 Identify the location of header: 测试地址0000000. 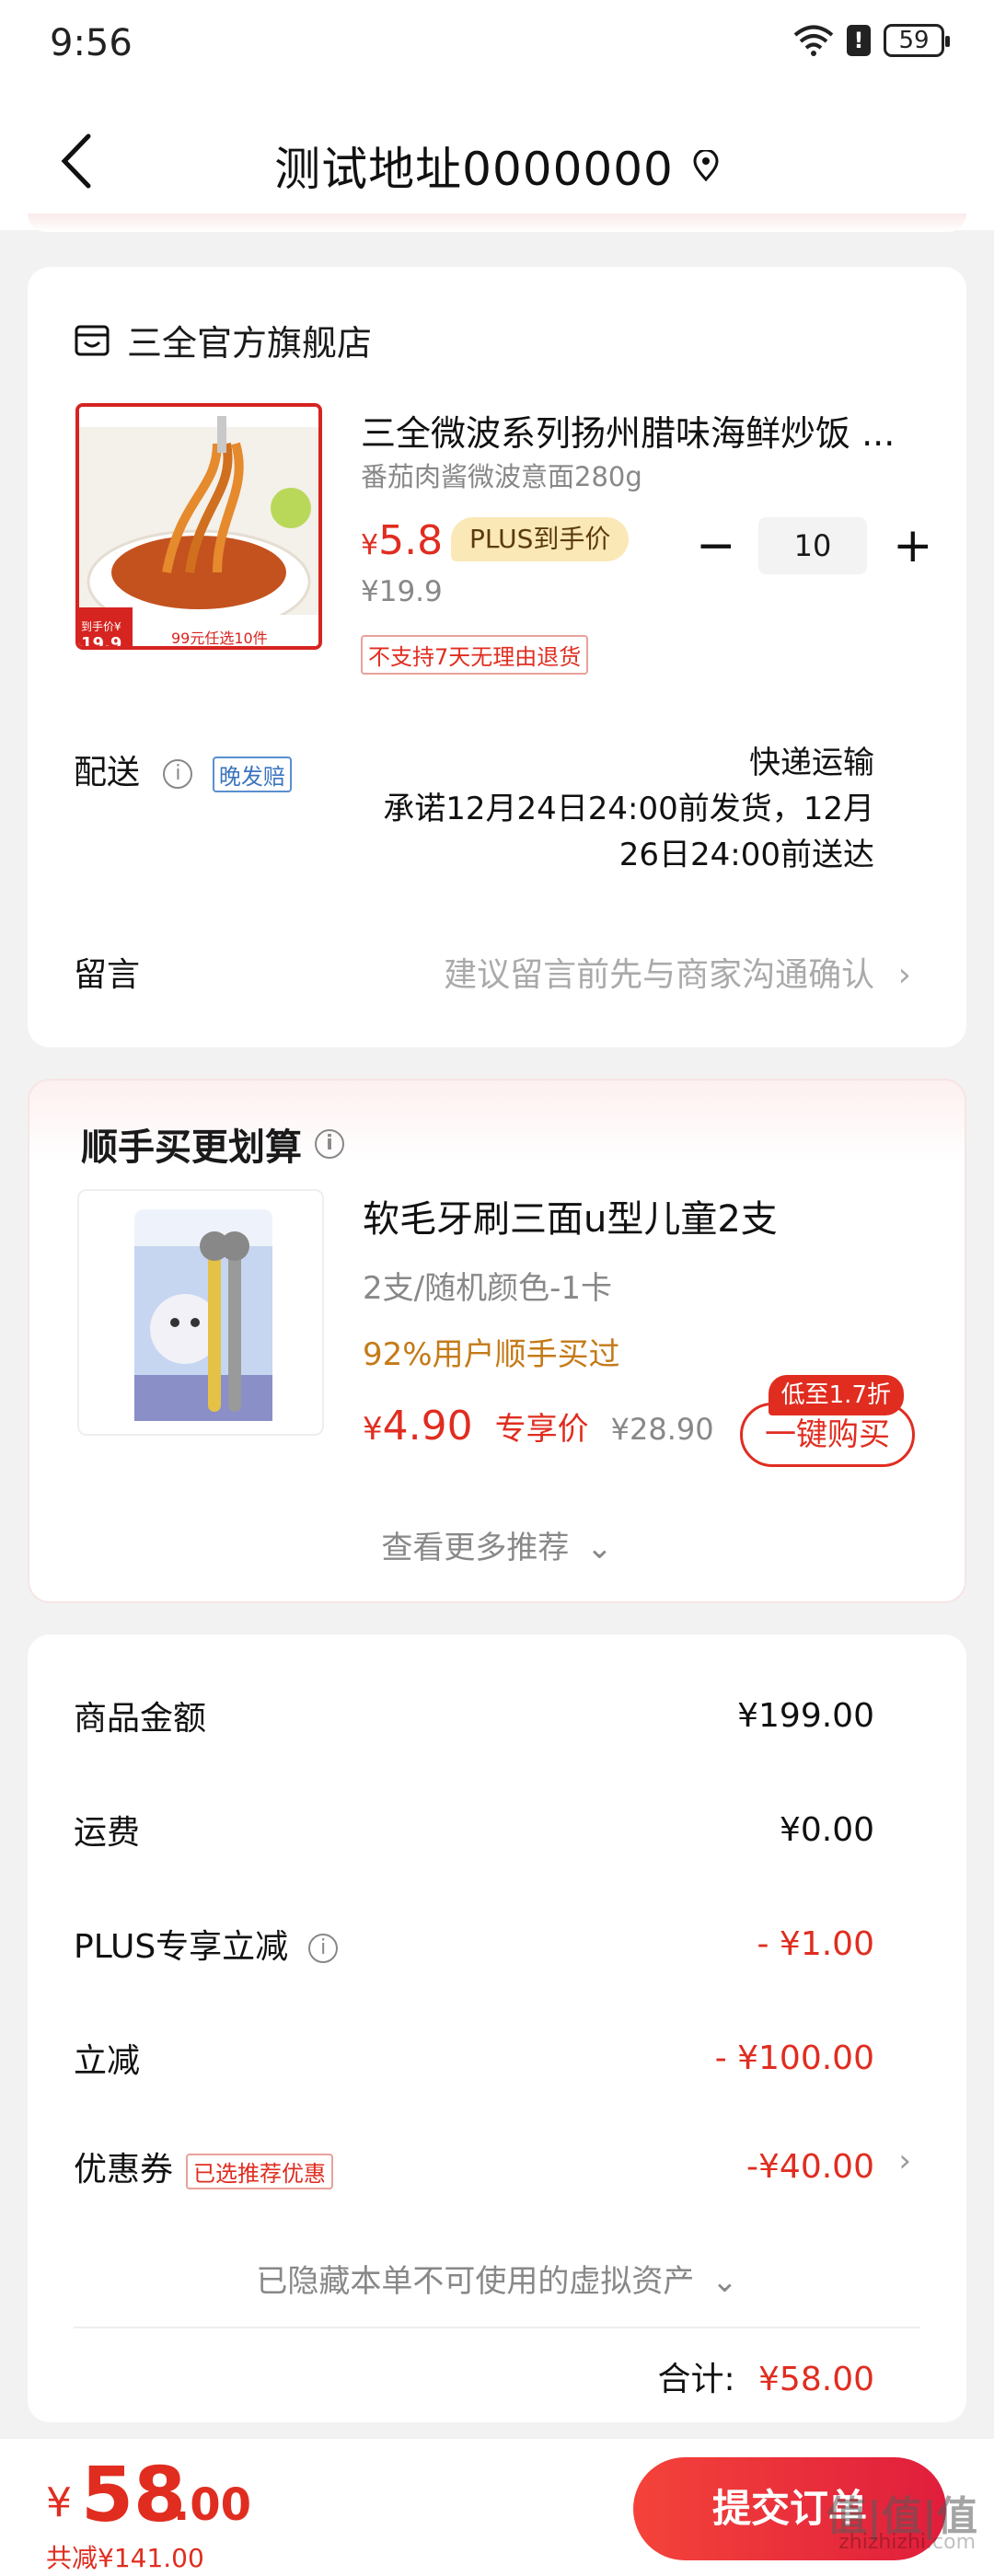
(497, 162).